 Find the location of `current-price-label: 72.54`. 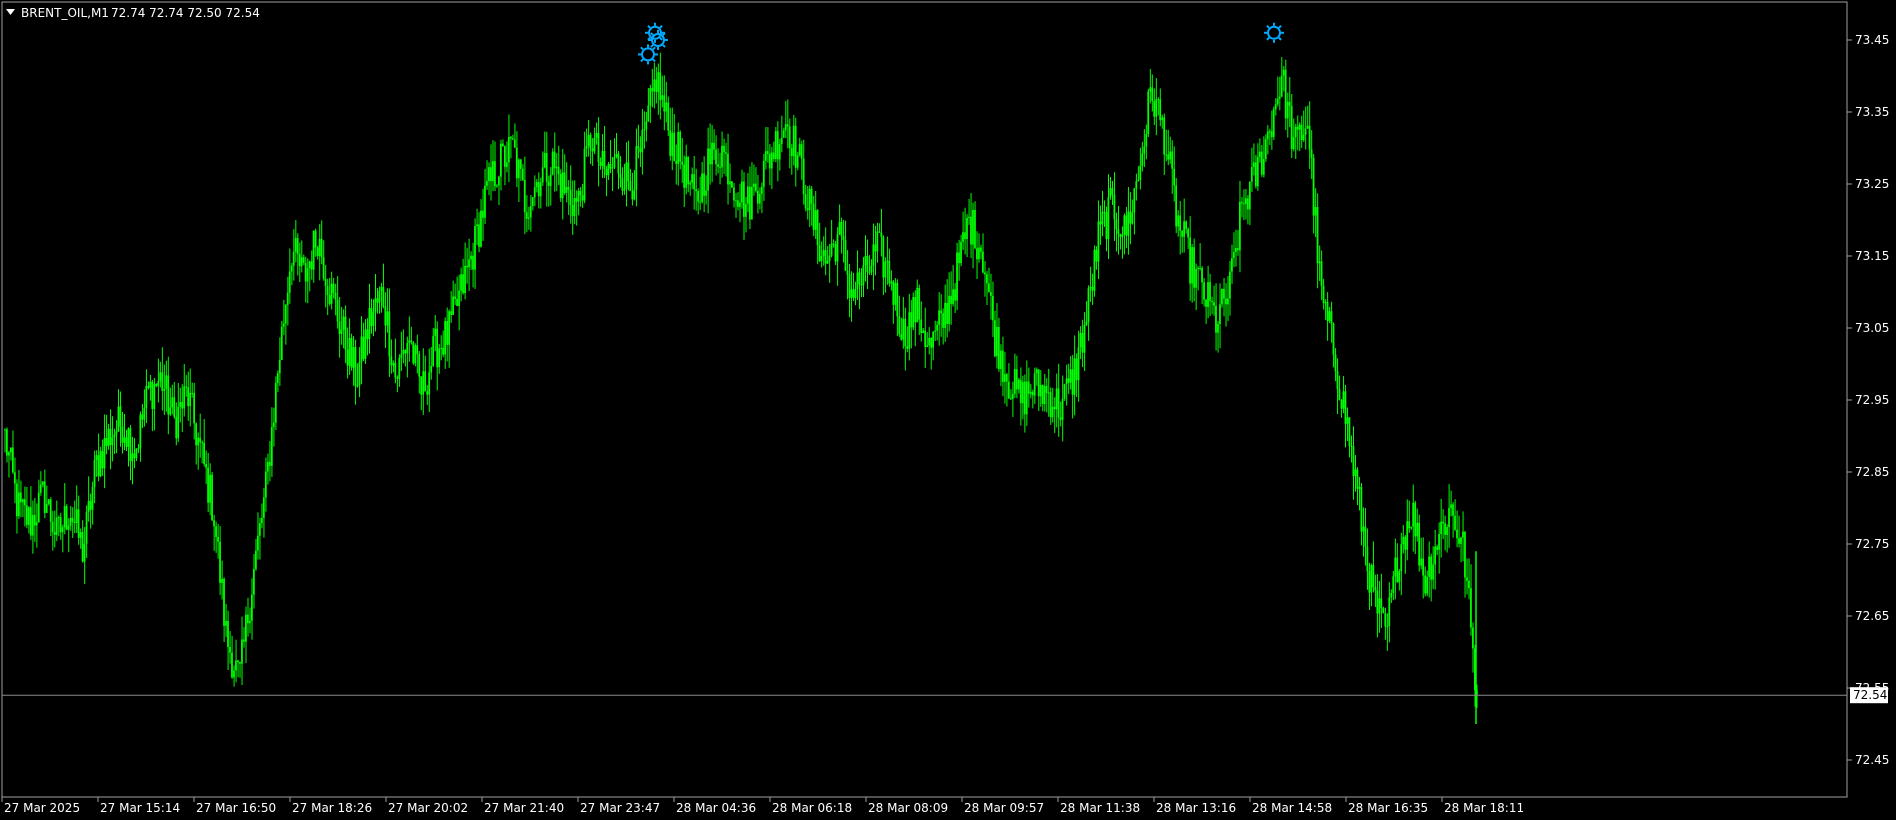

current-price-label: 72.54 is located at coordinates (1870, 695).